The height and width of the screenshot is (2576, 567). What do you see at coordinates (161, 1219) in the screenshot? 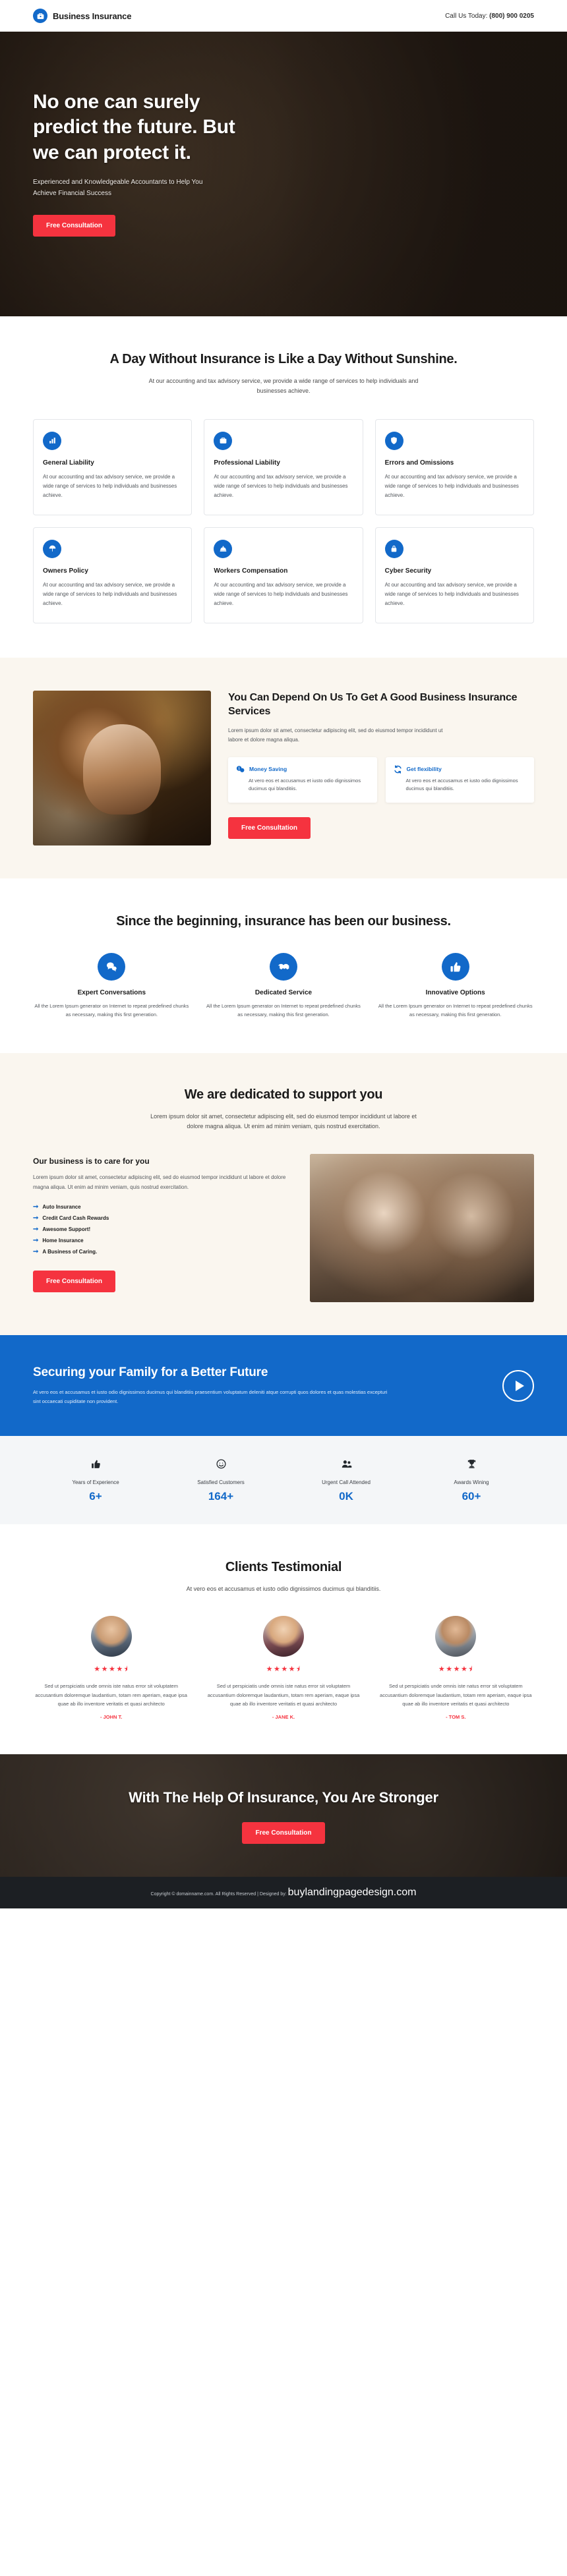
I see `list-item: ➞ Credit Card Cash Rewards` at bounding box center [161, 1219].